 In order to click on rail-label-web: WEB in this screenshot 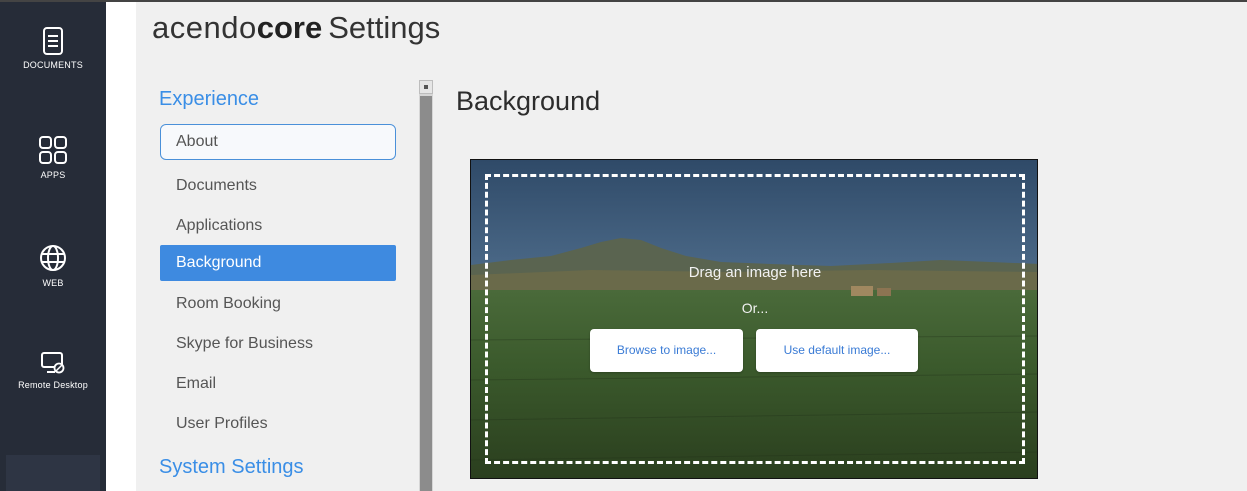, I will do `click(53, 283)`.